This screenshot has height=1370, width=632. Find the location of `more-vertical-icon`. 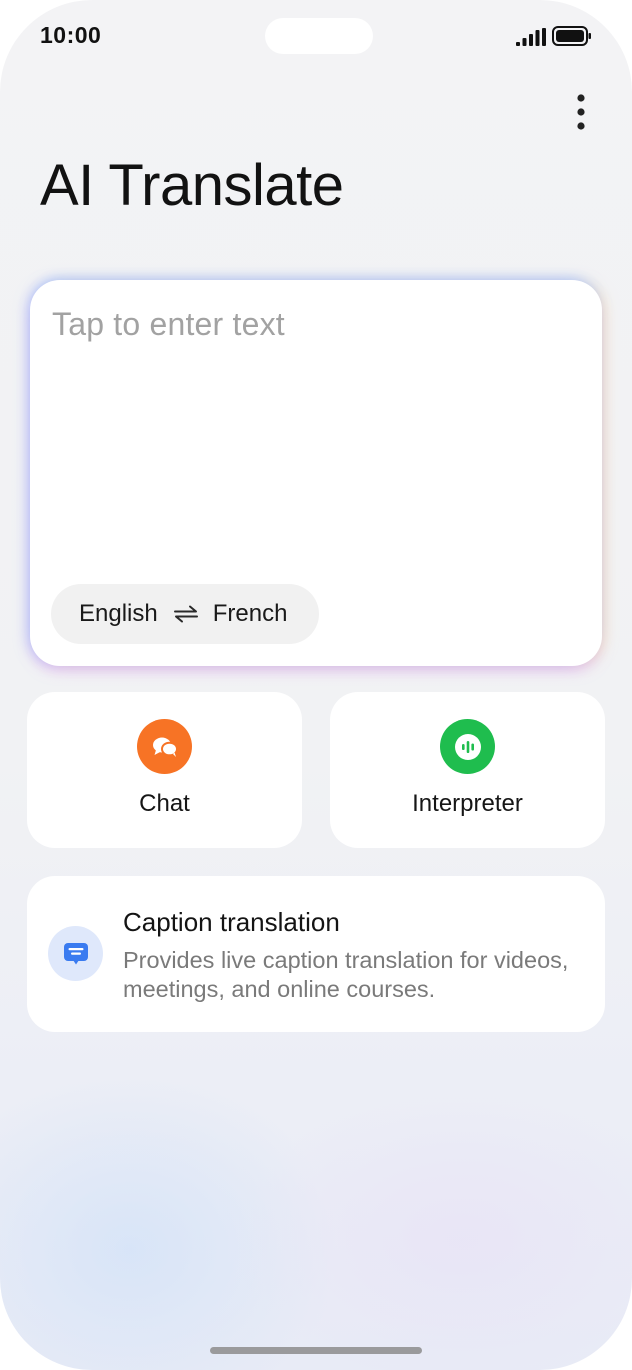

more-vertical-icon is located at coordinates (581, 112).